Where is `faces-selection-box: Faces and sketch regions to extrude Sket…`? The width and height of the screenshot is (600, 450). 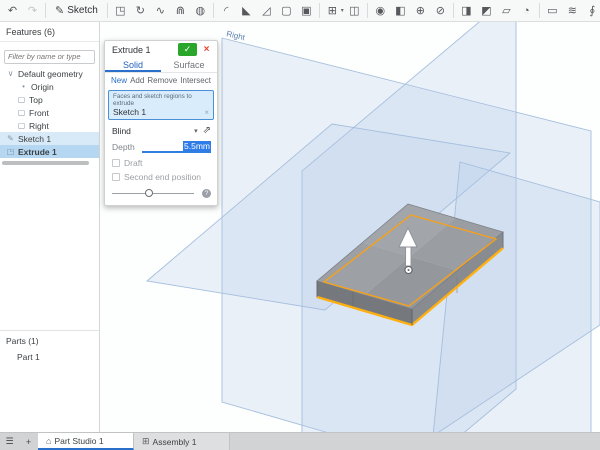
faces-selection-box: Faces and sketch regions to extrude Sket… is located at coordinates (161, 105).